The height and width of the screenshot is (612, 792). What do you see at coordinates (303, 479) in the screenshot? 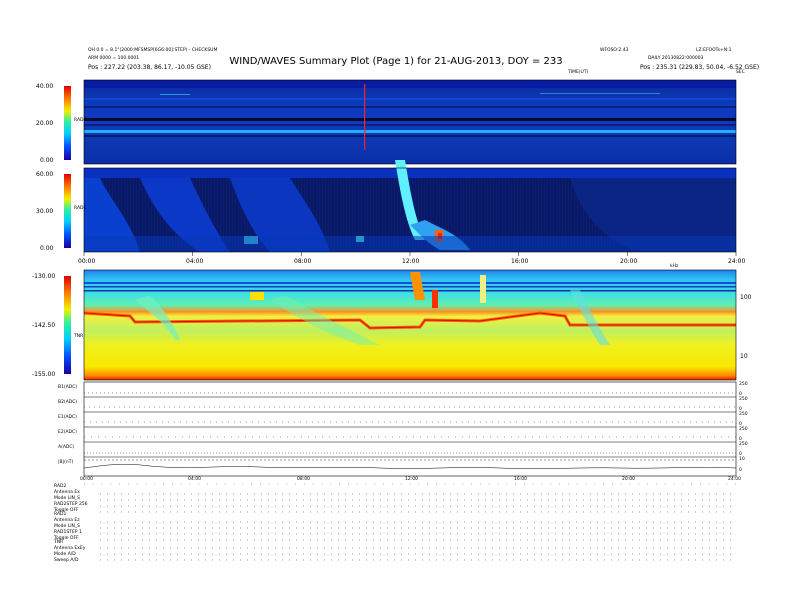
I see `bottom-time-tick-8: 08:00` at bounding box center [303, 479].